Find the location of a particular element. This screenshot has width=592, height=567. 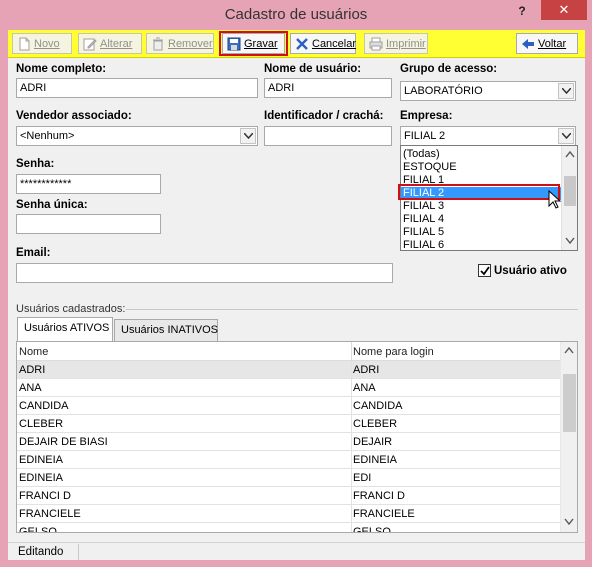

dropdown-scrollbar is located at coordinates (569, 198).